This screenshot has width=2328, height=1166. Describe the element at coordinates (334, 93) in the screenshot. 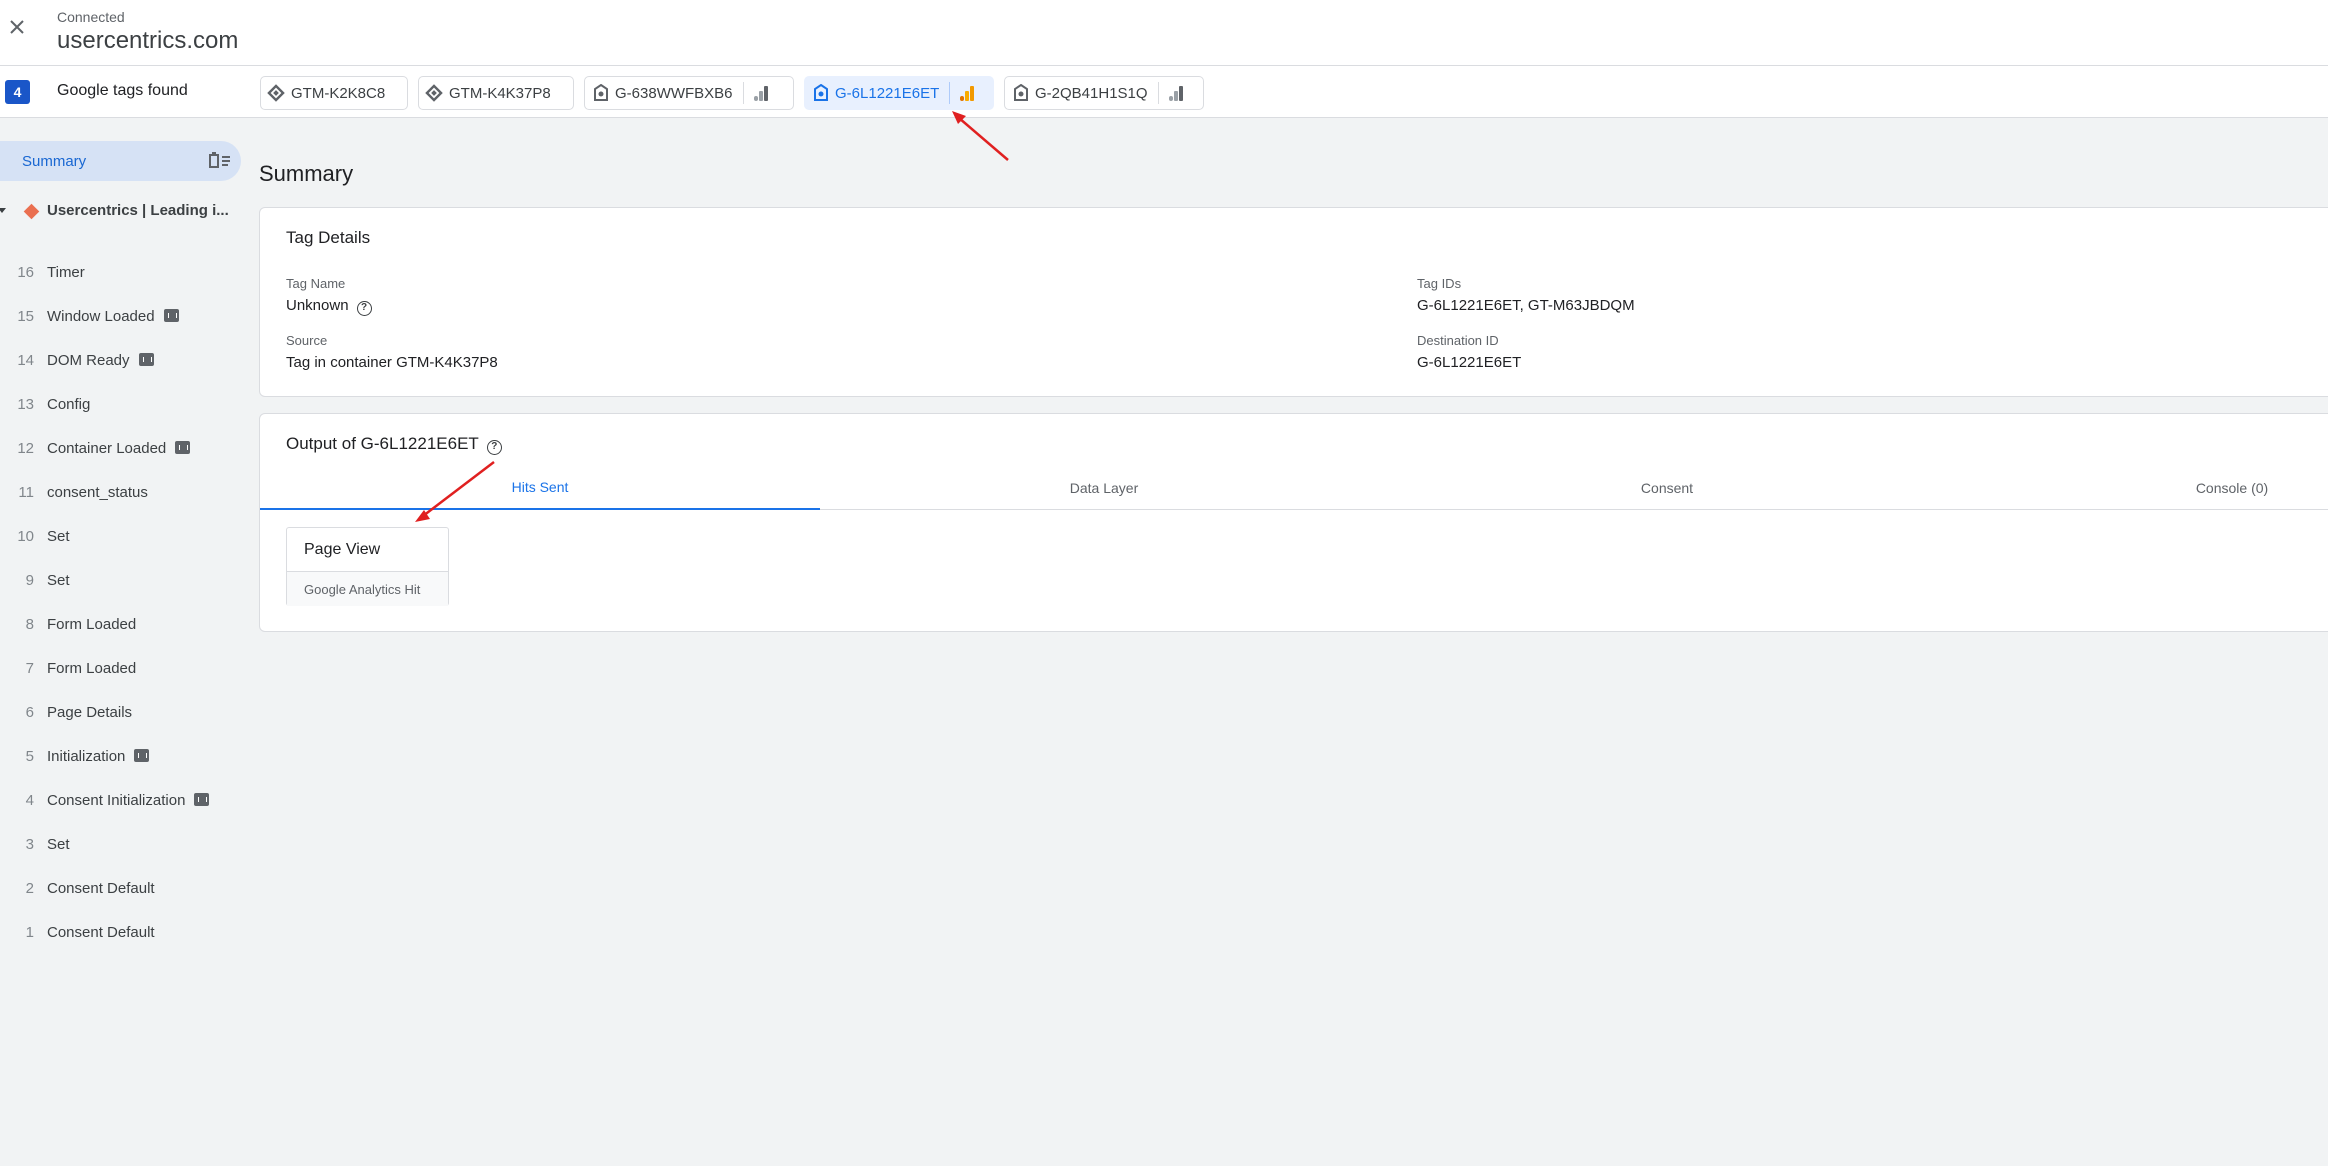

I see `tag-chip-gtm-k2k8c8: GTM-K2K8C8` at that location.